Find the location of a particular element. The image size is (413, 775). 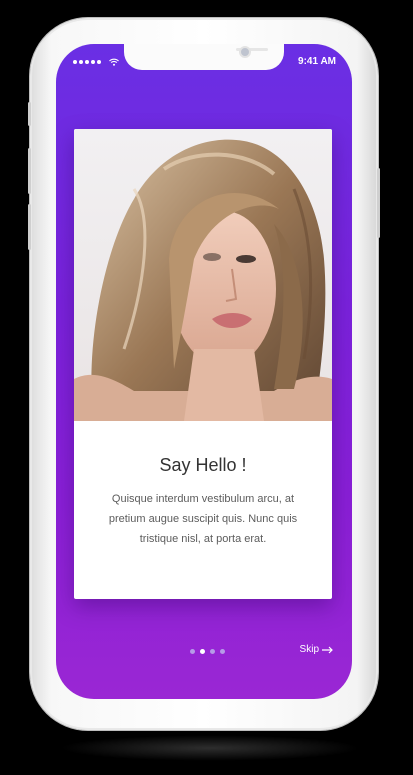

power-button is located at coordinates (378, 203).